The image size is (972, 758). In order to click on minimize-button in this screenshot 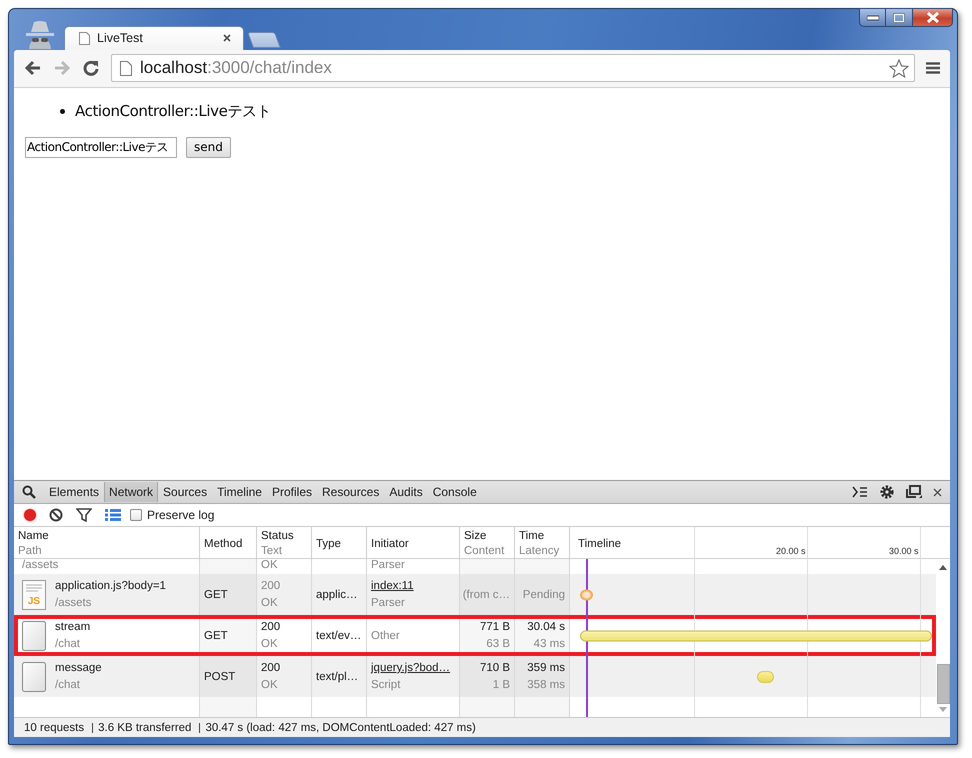, I will do `click(872, 17)`.